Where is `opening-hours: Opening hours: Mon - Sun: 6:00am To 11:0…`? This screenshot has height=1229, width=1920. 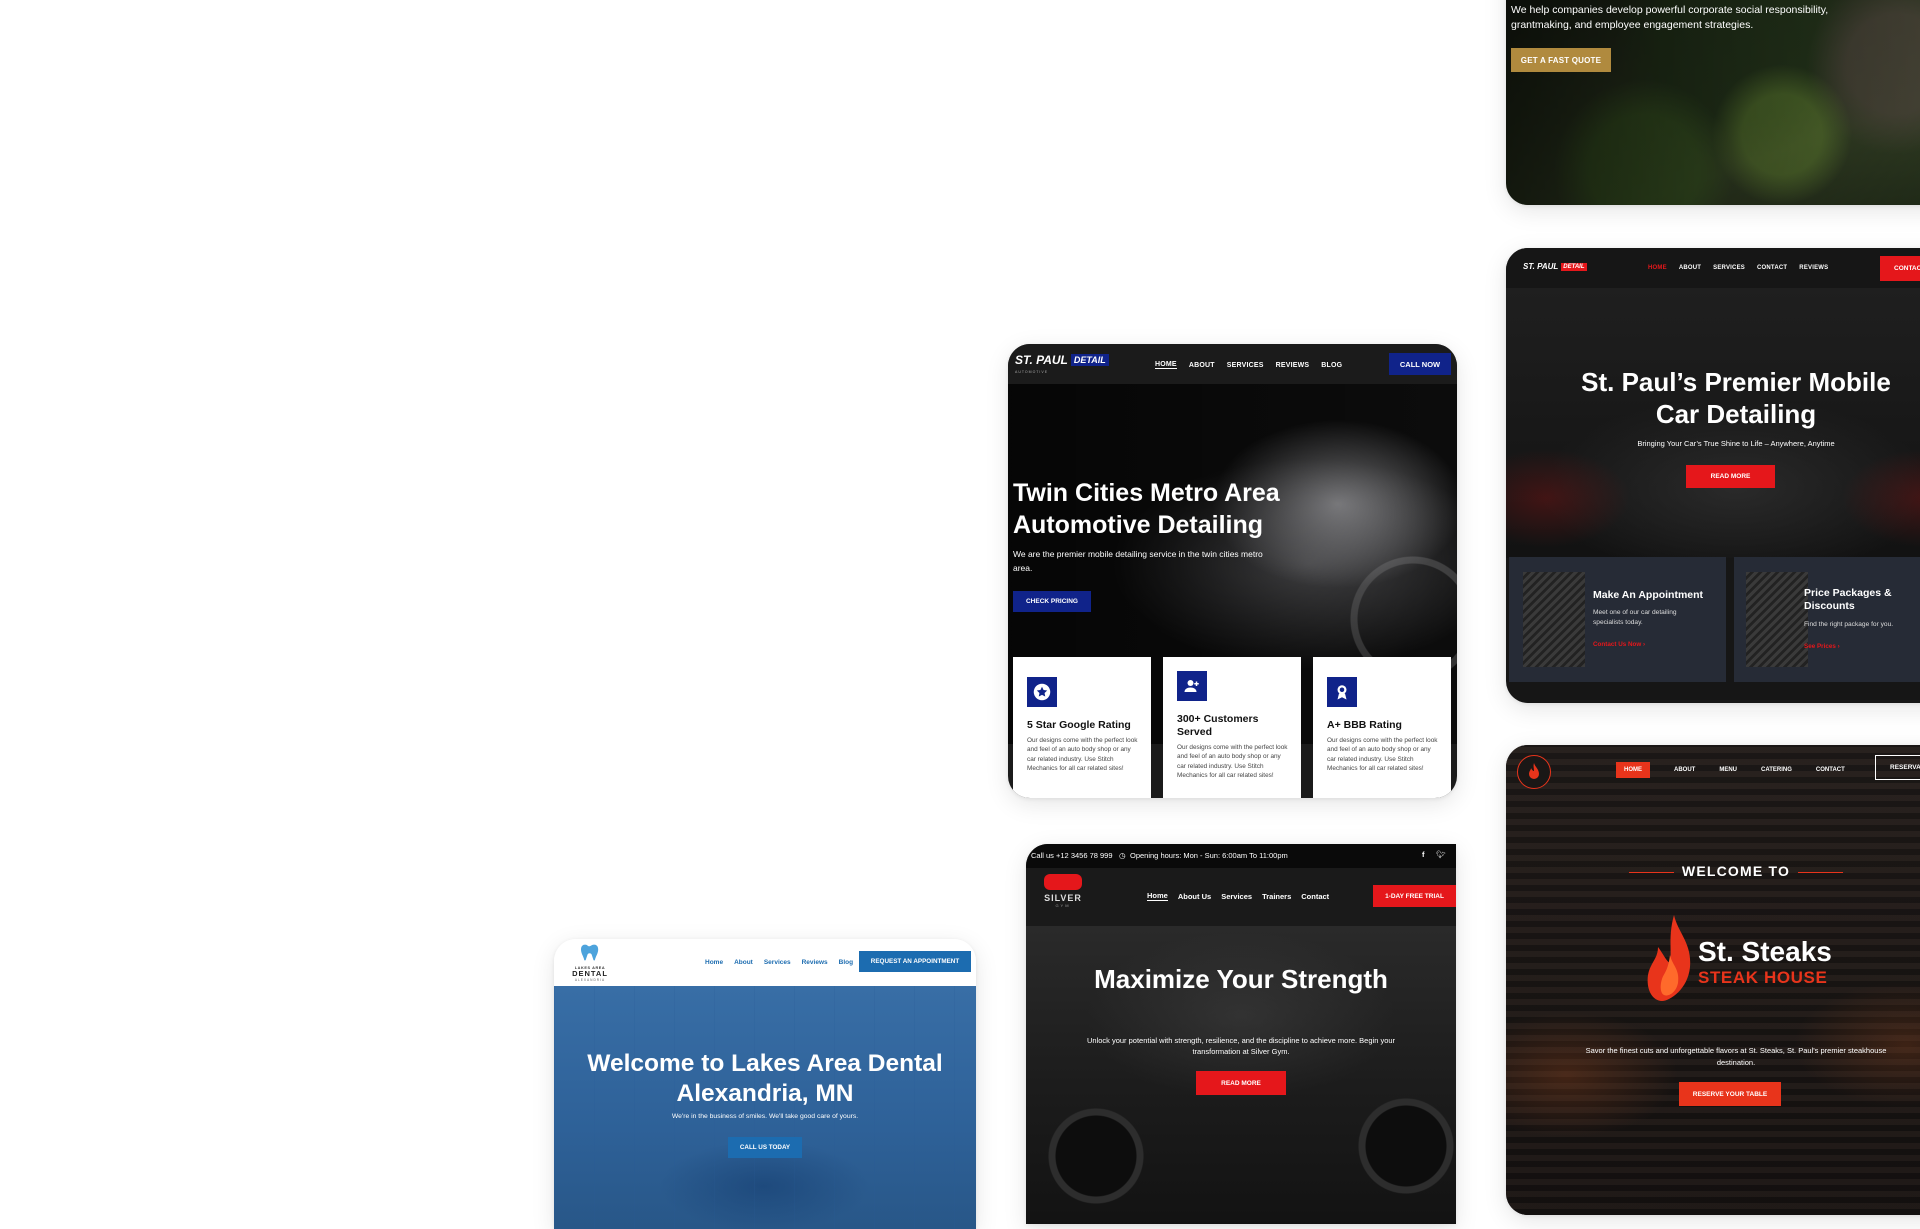 opening-hours: Opening hours: Mon - Sun: 6:00am To 11:0… is located at coordinates (1209, 855).